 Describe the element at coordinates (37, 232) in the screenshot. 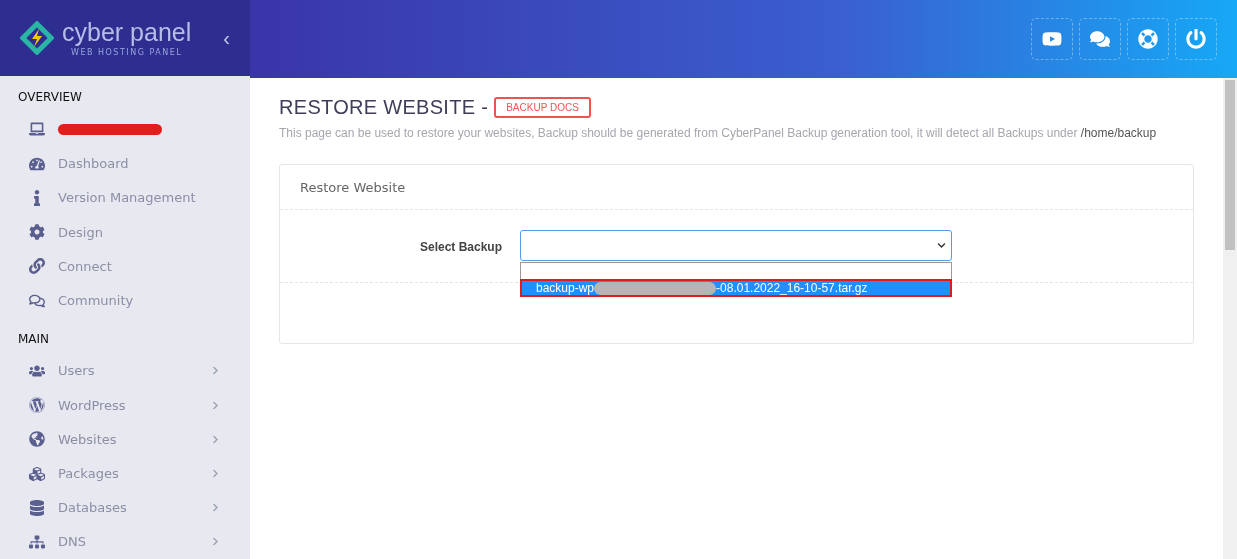

I see `gear-icon` at that location.